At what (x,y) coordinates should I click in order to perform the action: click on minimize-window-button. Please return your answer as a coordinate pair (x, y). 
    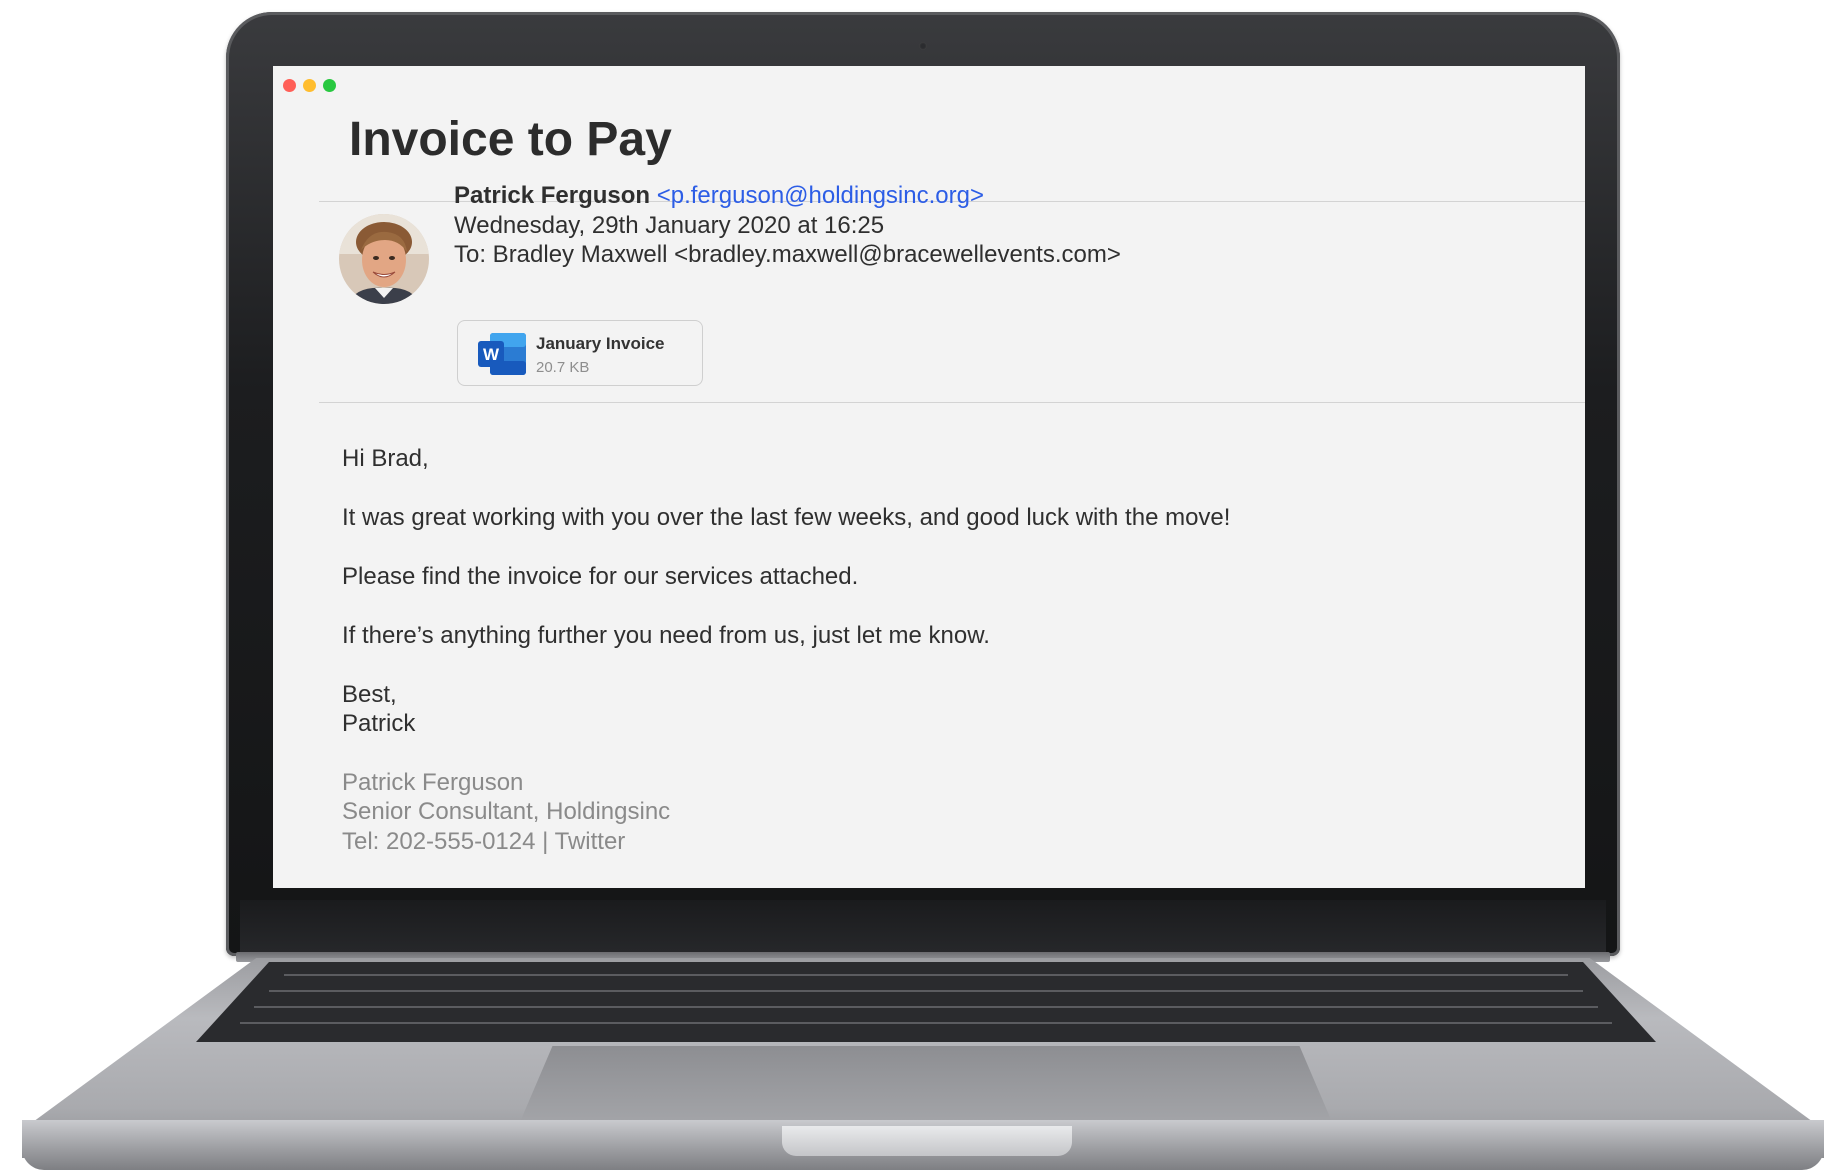
    Looking at the image, I should click on (309, 85).